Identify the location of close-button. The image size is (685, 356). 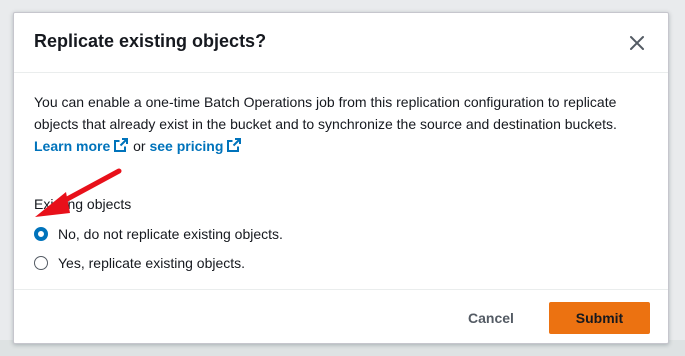
(637, 43).